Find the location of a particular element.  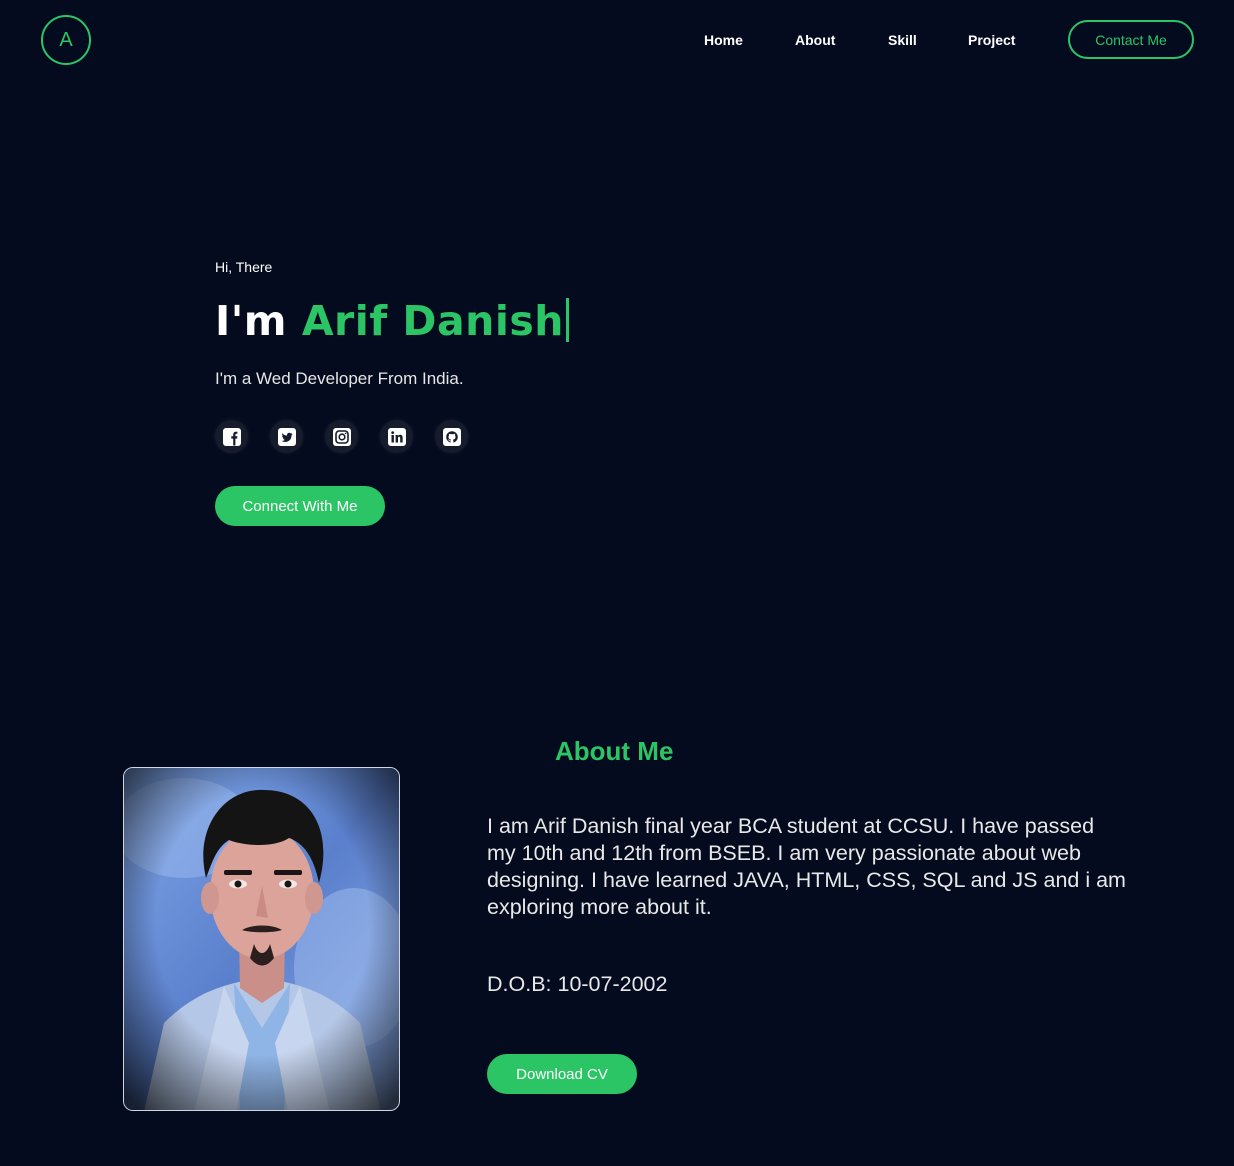

logo-letter: A is located at coordinates (66, 39).